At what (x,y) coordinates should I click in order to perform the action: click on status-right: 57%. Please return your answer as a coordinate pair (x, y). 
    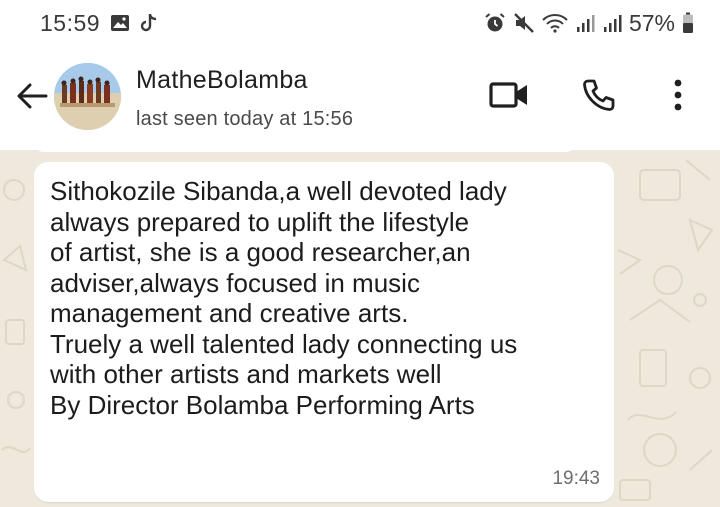
    Looking at the image, I should click on (589, 23).